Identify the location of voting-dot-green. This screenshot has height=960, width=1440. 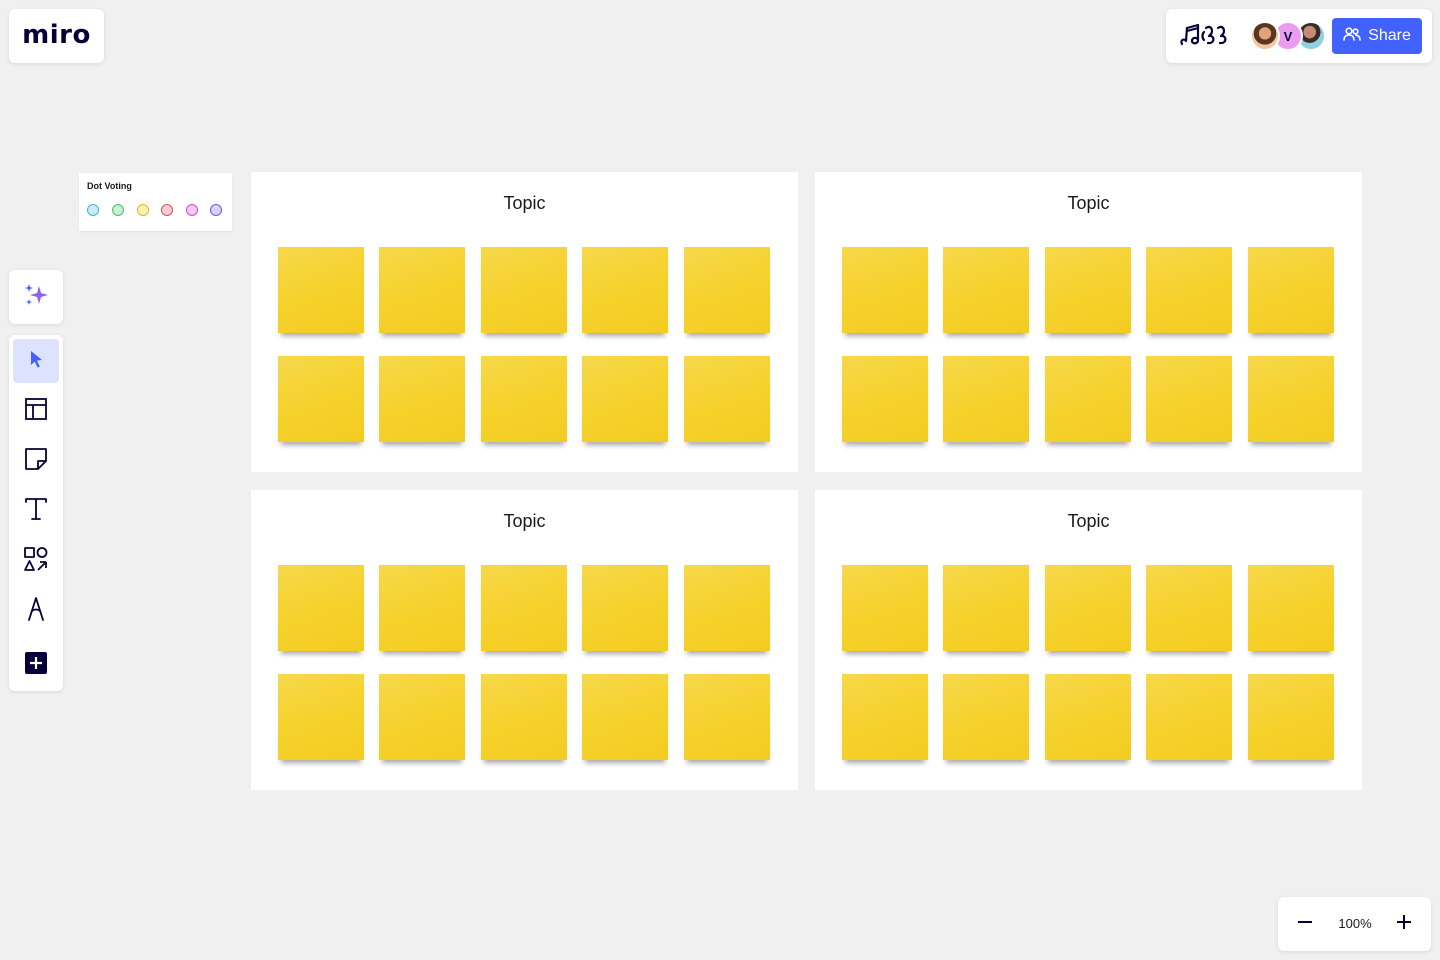
(118, 210).